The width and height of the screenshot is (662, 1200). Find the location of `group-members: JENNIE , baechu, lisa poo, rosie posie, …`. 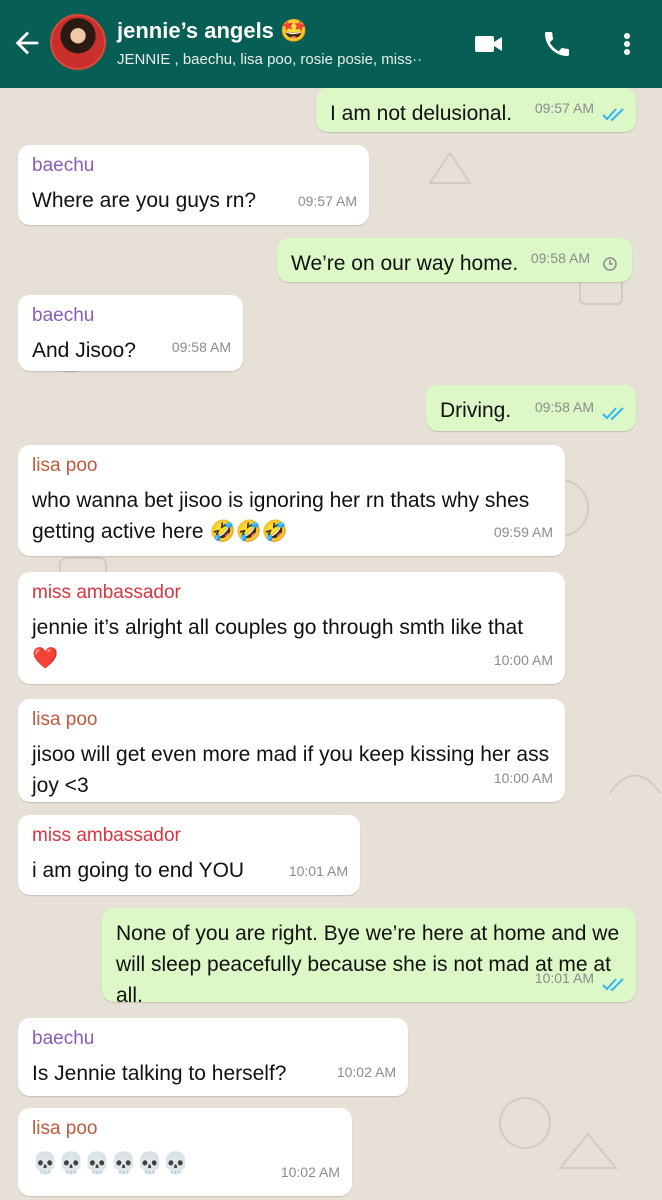

group-members: JENNIE , baechu, lisa poo, rosie posie, … is located at coordinates (277, 59).